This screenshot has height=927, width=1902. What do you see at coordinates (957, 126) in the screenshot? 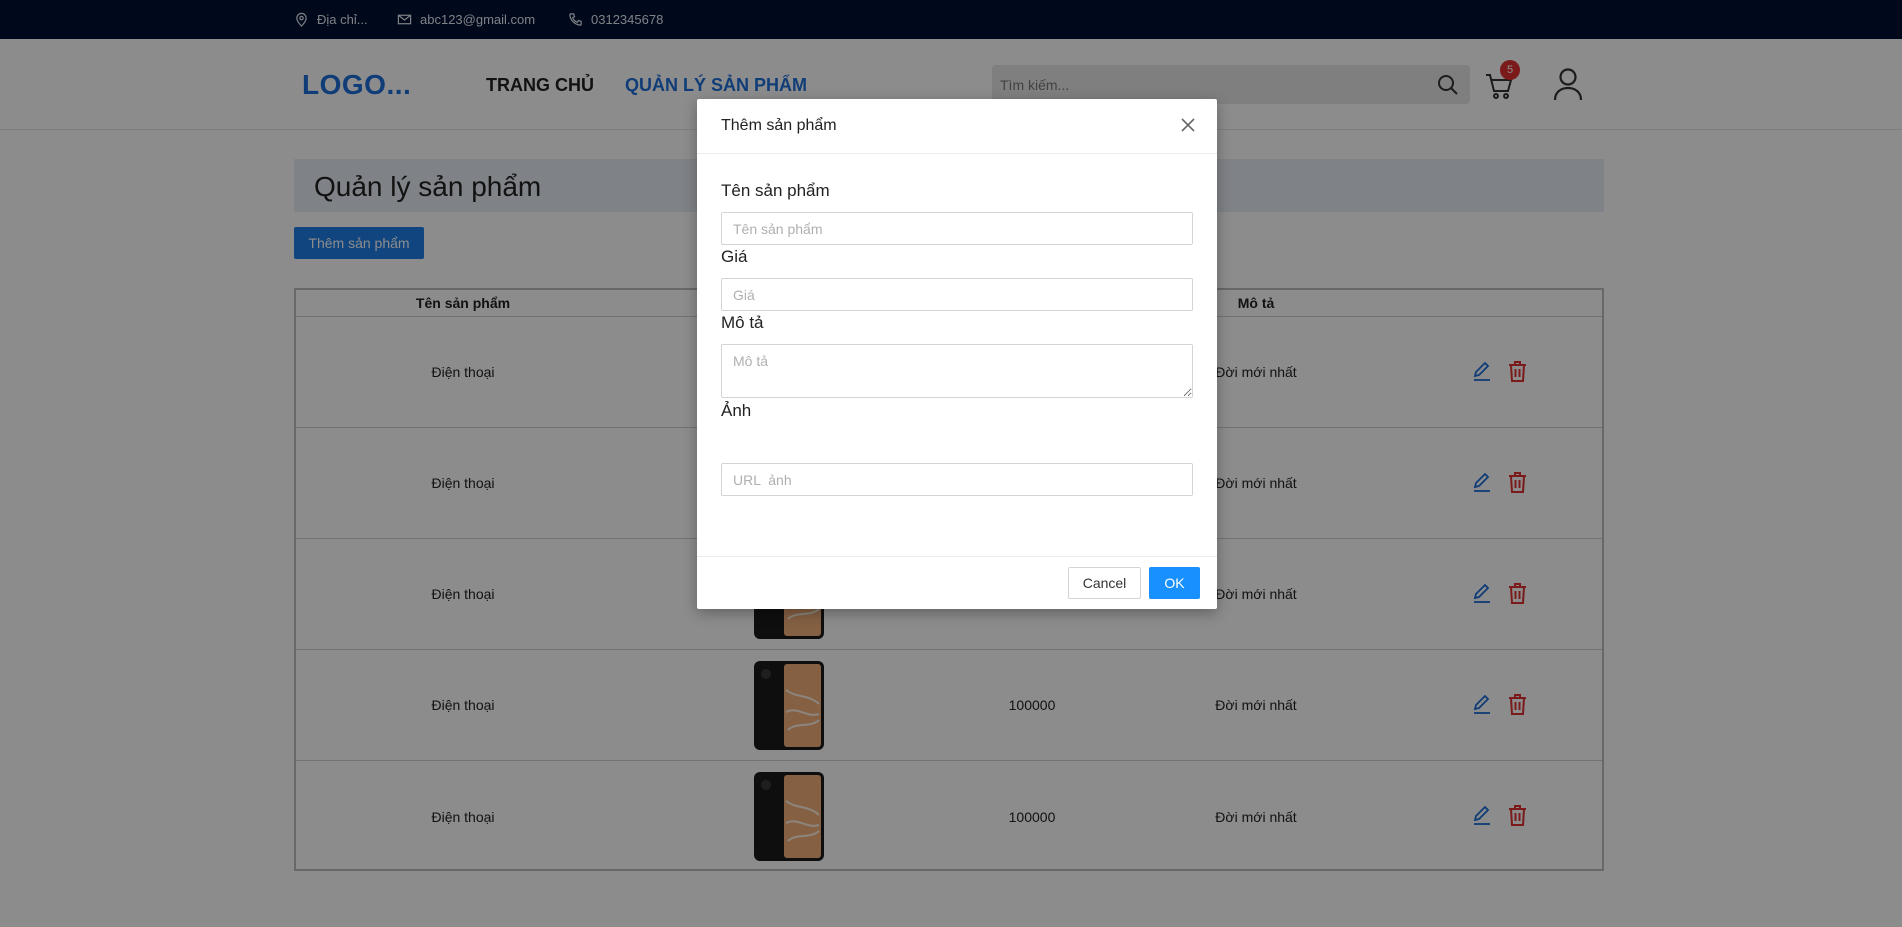
I see `modal-header: Thêm sản phẩm` at bounding box center [957, 126].